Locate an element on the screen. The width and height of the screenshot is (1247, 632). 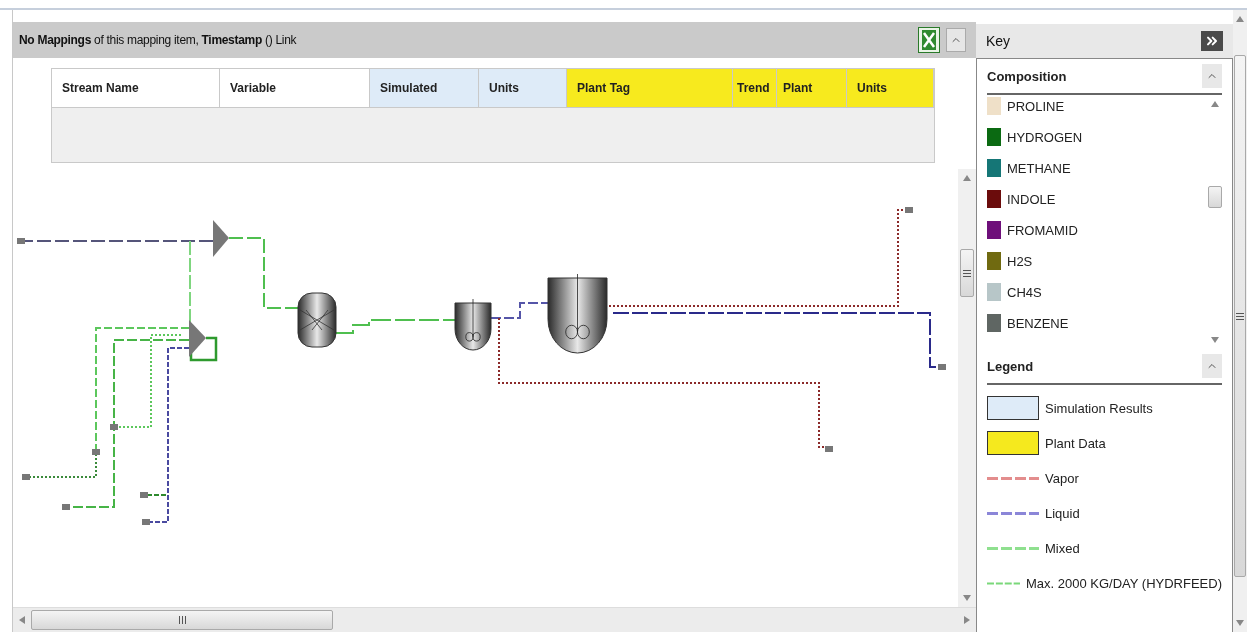
stream-line is located at coordinates (264, 273).